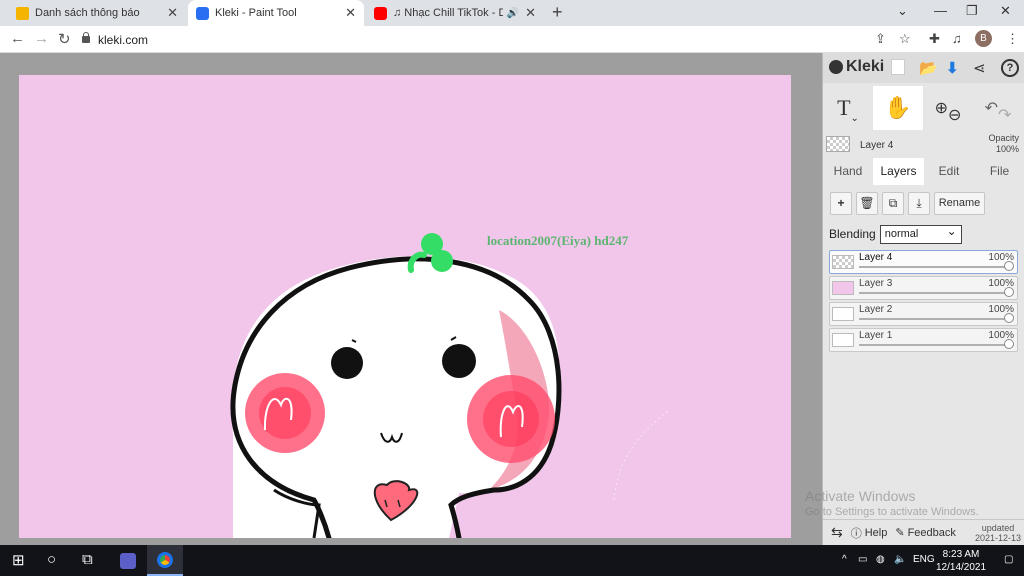 This screenshot has height=576, width=1024. What do you see at coordinates (1010, 68) in the screenshot?
I see `help-icon: ?` at bounding box center [1010, 68].